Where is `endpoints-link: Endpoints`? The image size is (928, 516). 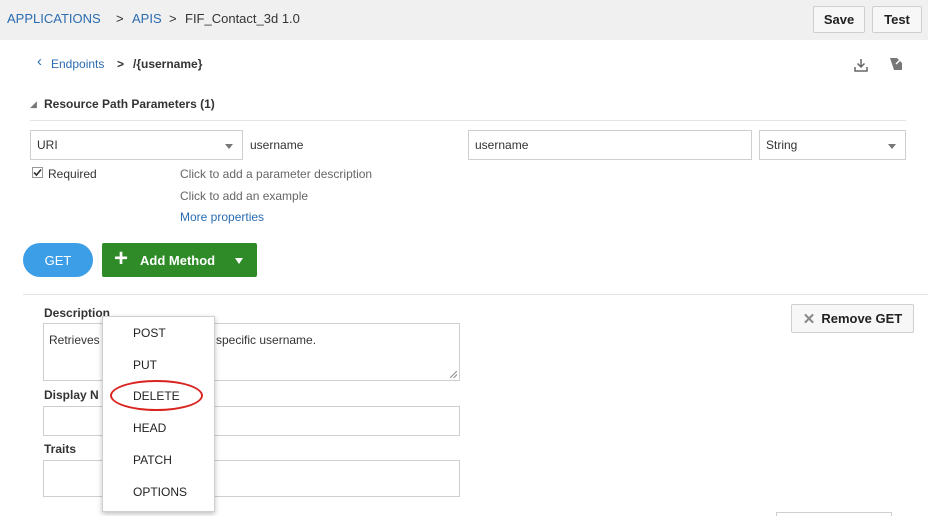 endpoints-link: Endpoints is located at coordinates (77, 64).